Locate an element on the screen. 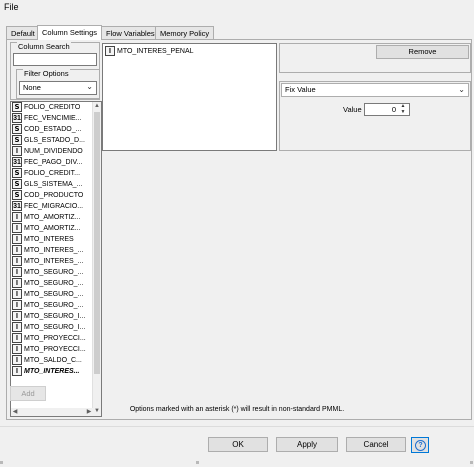  missing-method-value: Fix Value is located at coordinates (300, 89).